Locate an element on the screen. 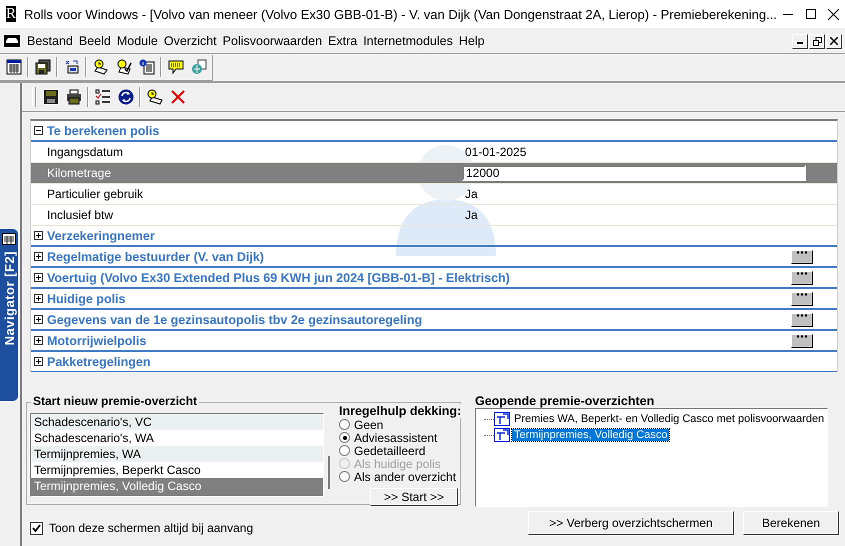 The width and height of the screenshot is (845, 546). car-icon is located at coordinates (12, 41).